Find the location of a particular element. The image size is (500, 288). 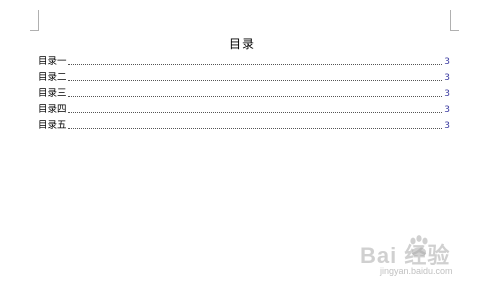

baidu-jingyan-watermark: Bai 经验 jingyan.baidu.com is located at coordinates (427, 258).